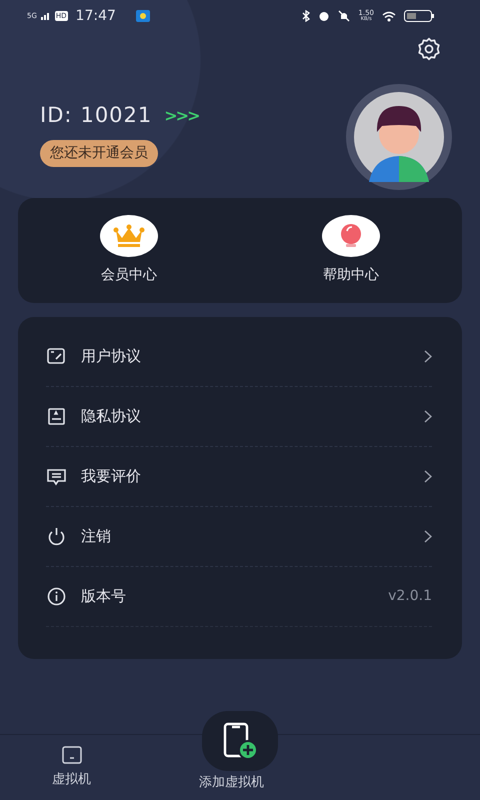 This screenshot has width=480, height=800. What do you see at coordinates (344, 16) in the screenshot?
I see `mute-icon` at bounding box center [344, 16].